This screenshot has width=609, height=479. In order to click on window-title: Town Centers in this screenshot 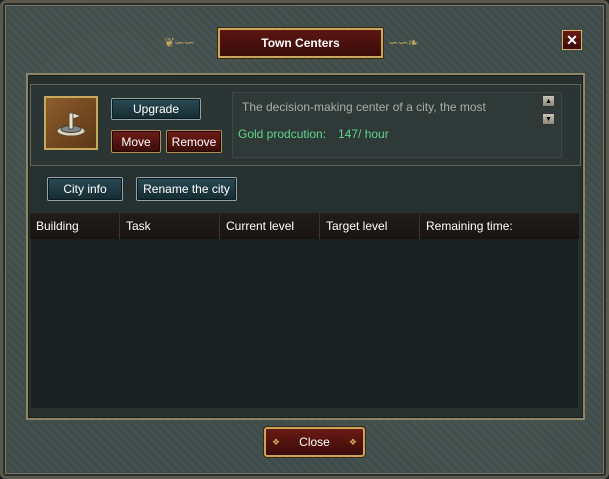, I will do `click(300, 43)`.